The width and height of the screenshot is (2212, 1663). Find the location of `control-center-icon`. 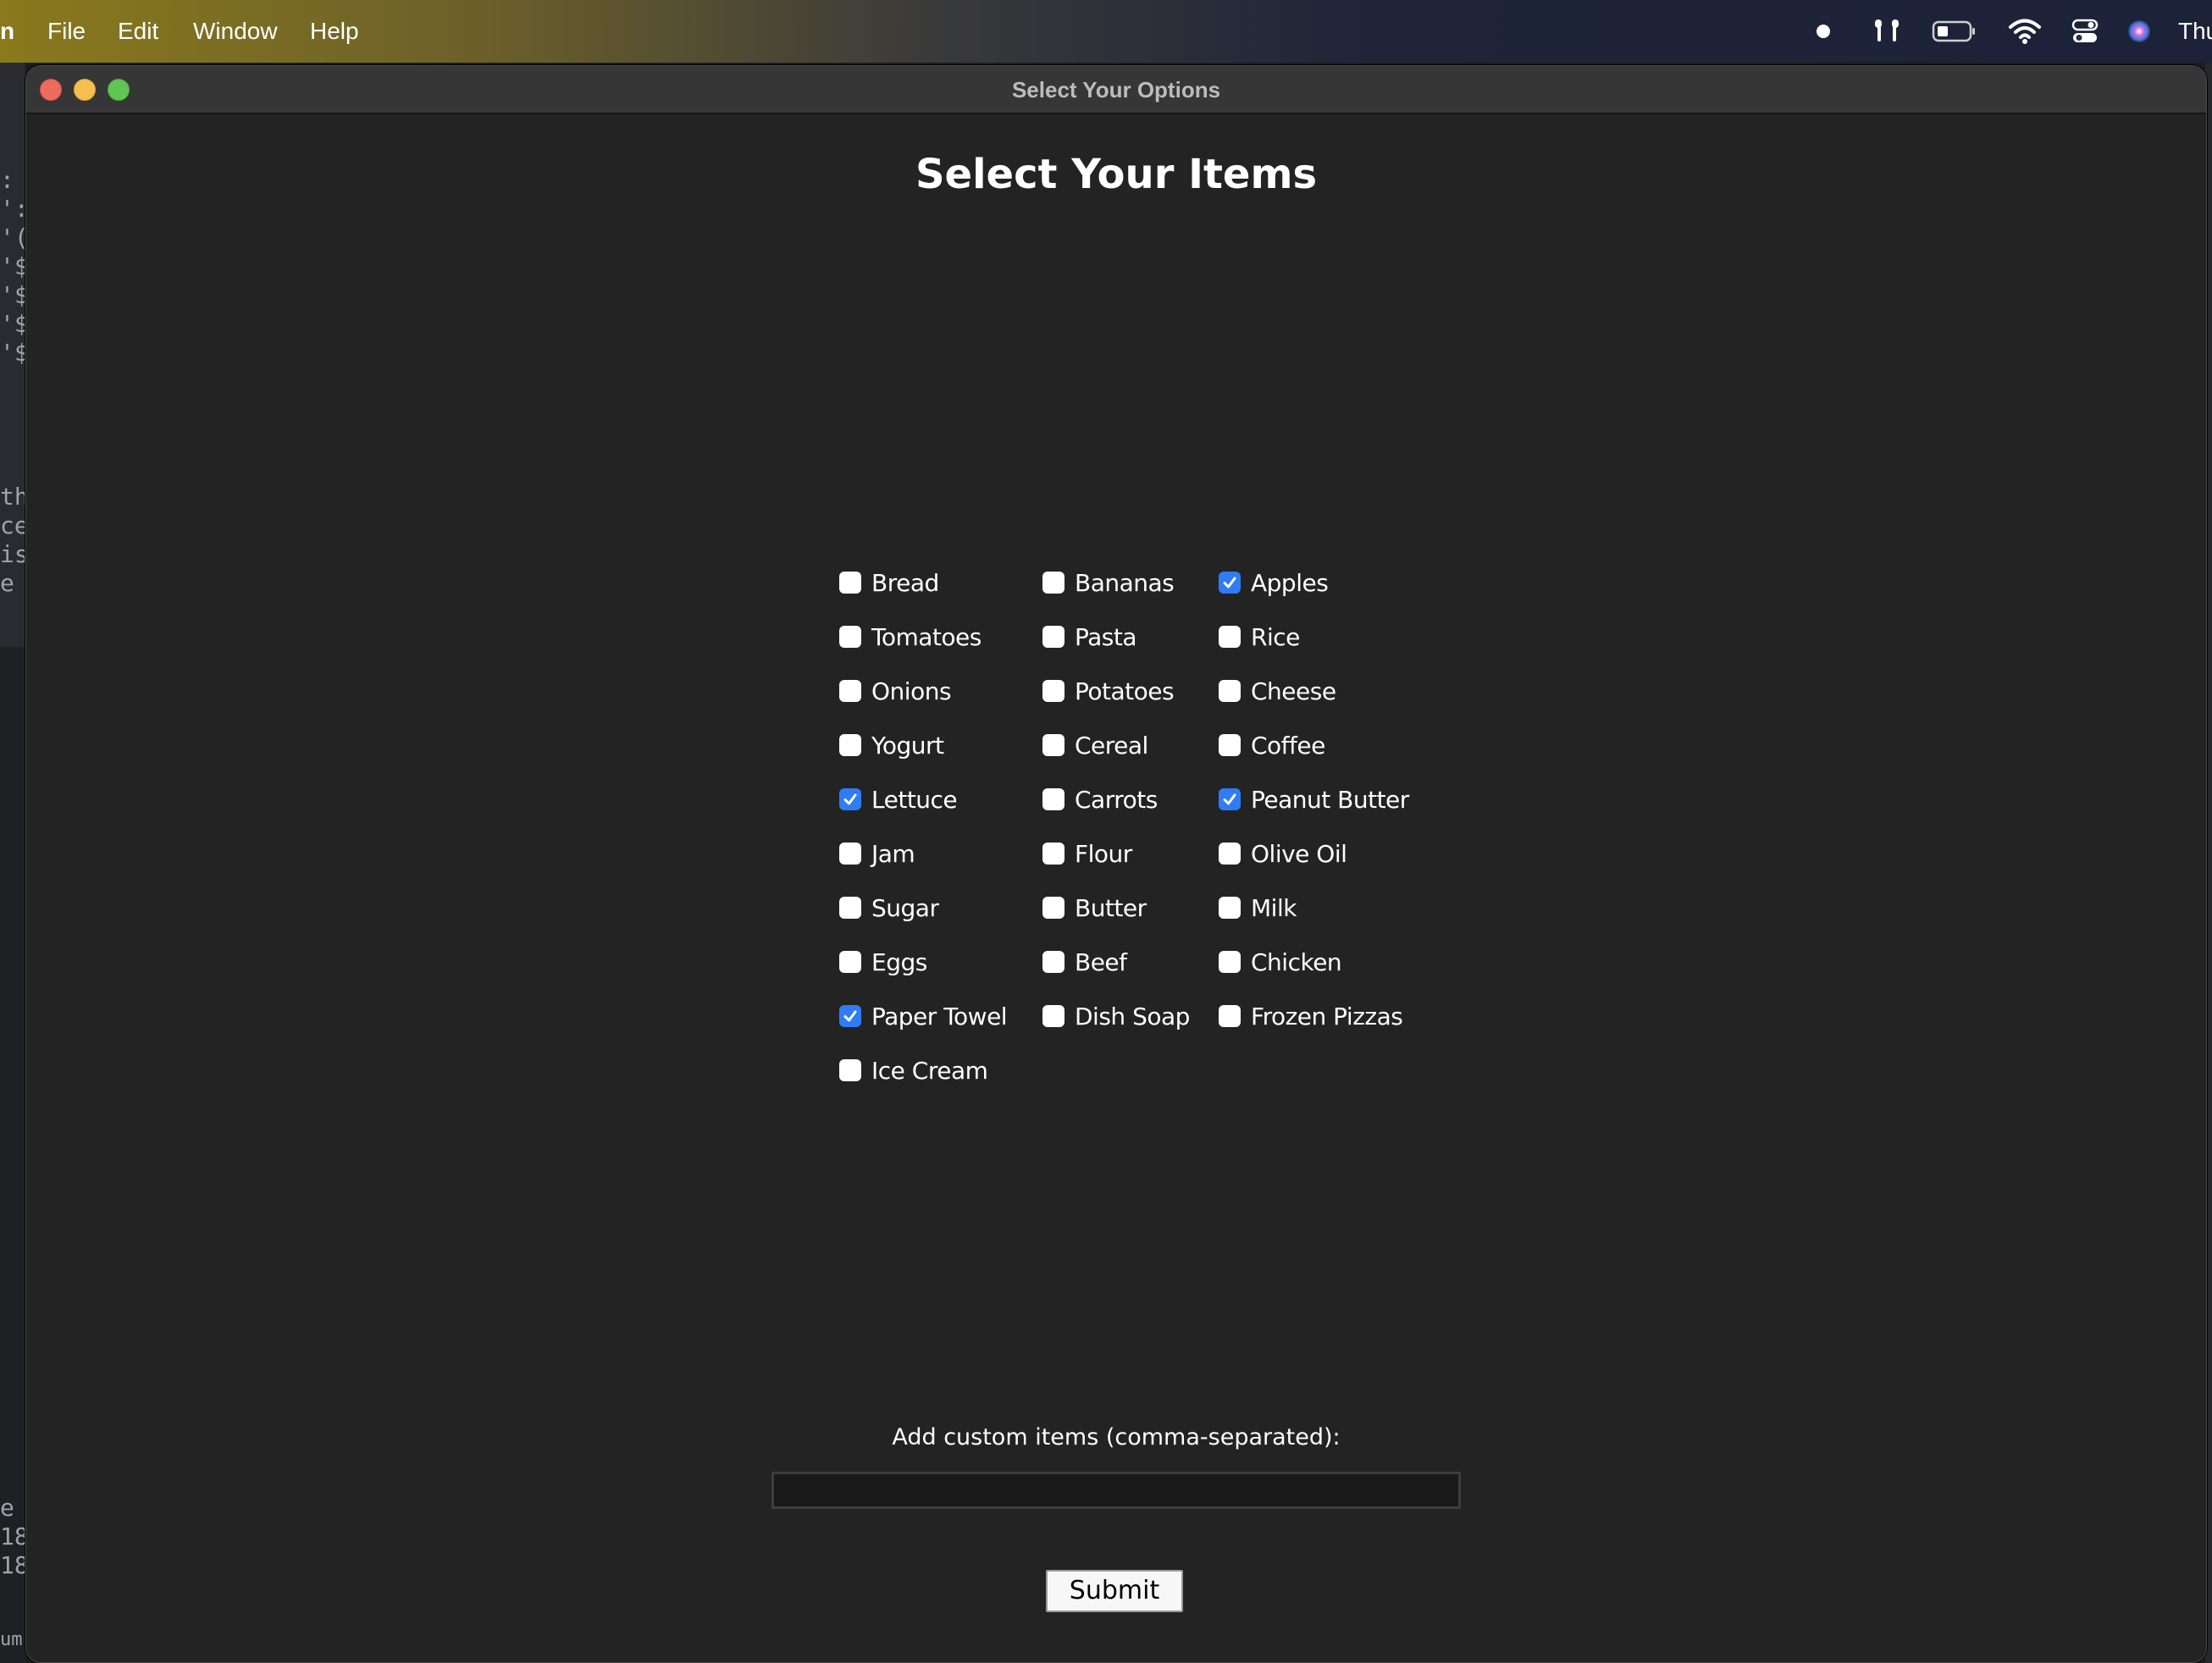

control-center-icon is located at coordinates (2085, 31).